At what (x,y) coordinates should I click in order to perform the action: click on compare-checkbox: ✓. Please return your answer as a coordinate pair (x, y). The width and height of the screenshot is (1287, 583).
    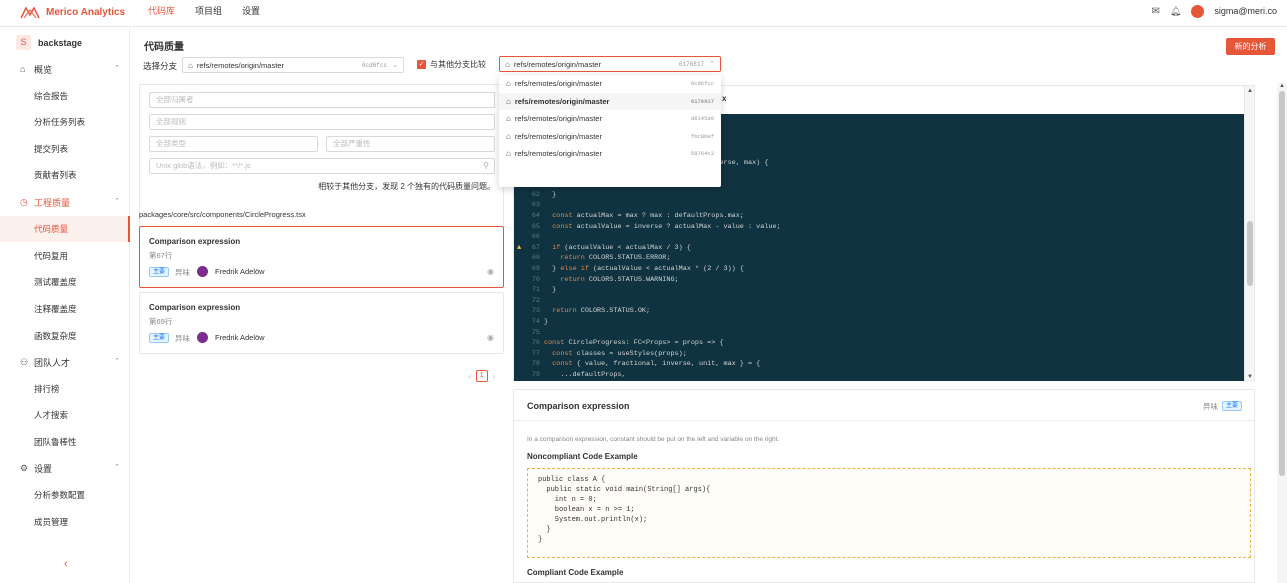
    Looking at the image, I should click on (421, 64).